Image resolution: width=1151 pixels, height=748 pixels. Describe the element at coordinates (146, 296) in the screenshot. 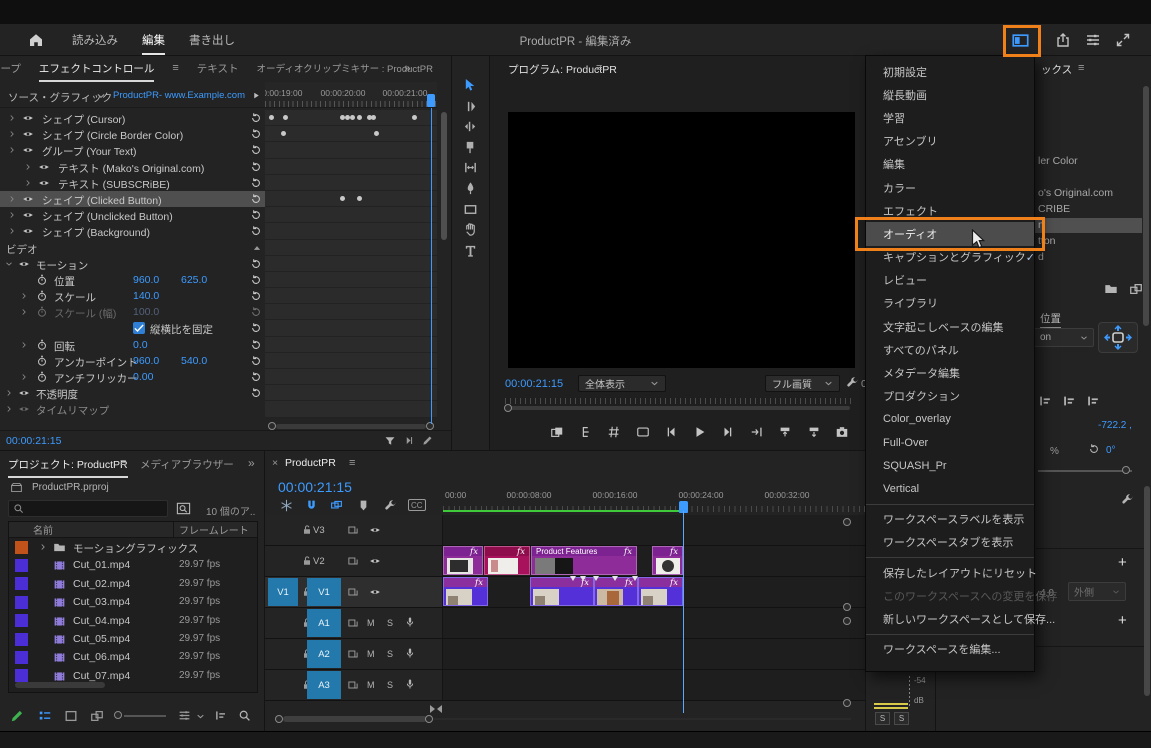

I see `param-value: 140.0` at that location.